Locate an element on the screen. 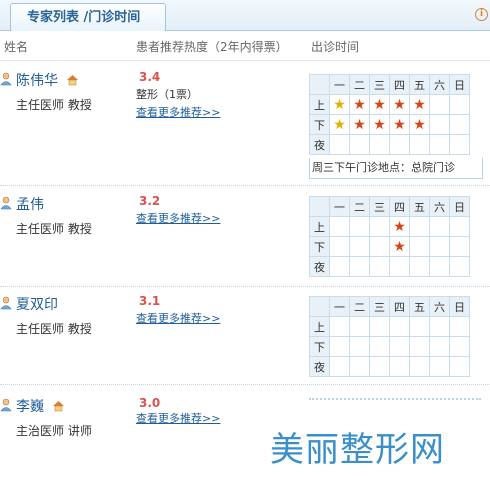 This screenshot has width=490, height=483. recommend-score: 3.2 is located at coordinates (150, 201).